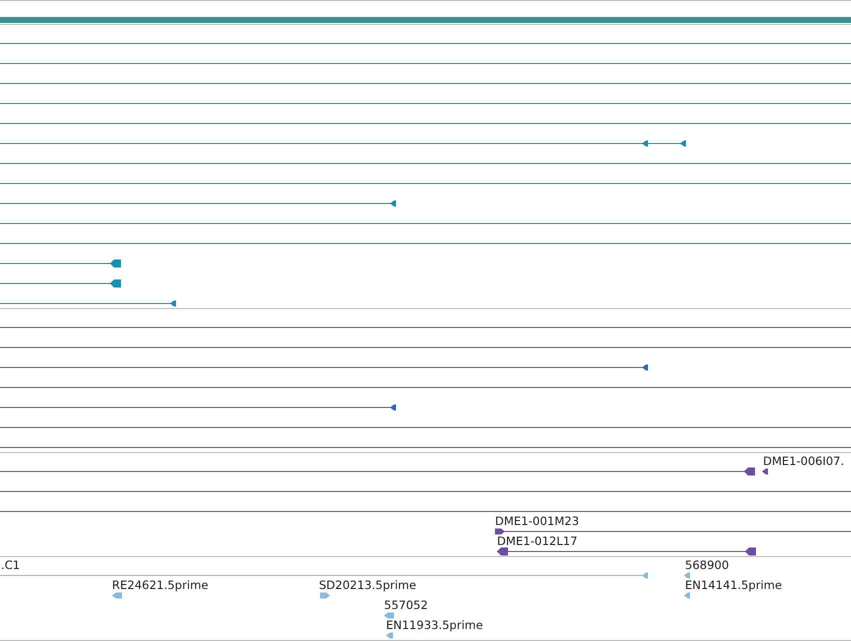 The image size is (851, 641). What do you see at coordinates (406, 605) in the screenshot?
I see `feature-label: 557052` at bounding box center [406, 605].